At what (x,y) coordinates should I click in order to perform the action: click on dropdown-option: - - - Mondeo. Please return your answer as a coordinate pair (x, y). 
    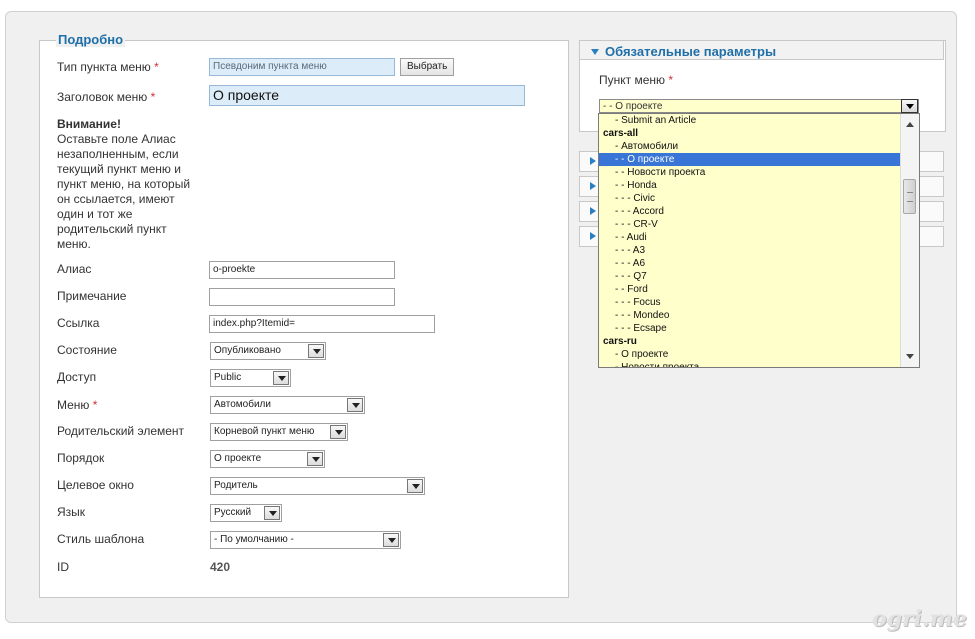
    Looking at the image, I should click on (750, 315).